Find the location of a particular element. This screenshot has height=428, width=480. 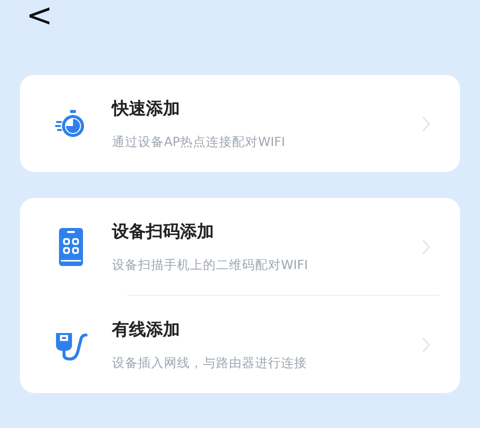

option-title: 快速添加 is located at coordinates (146, 109).